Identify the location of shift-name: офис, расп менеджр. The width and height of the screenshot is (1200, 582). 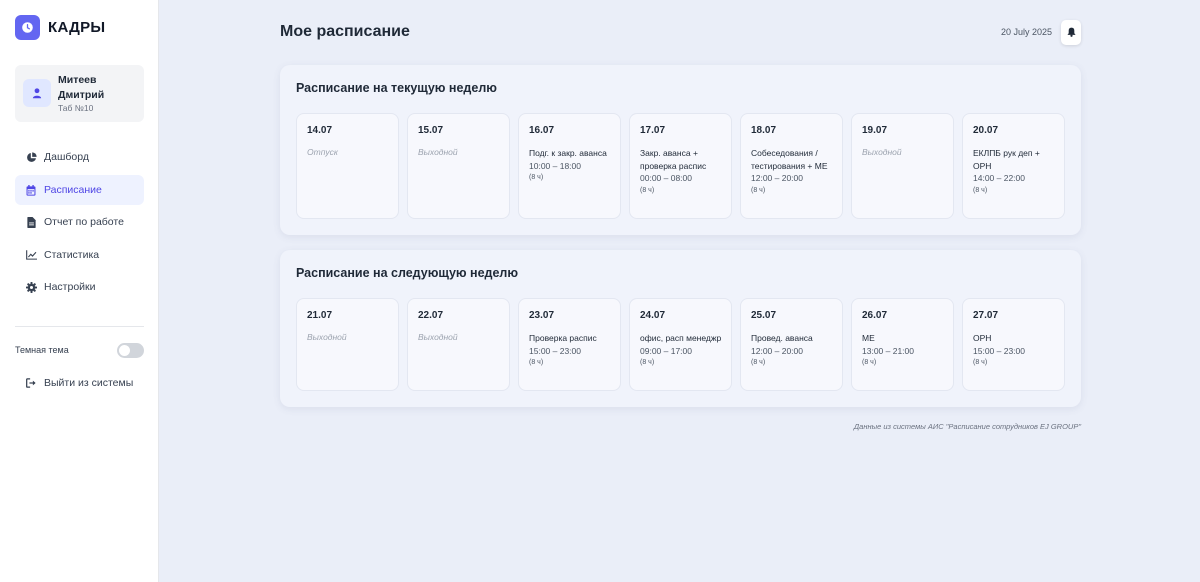
(681, 338).